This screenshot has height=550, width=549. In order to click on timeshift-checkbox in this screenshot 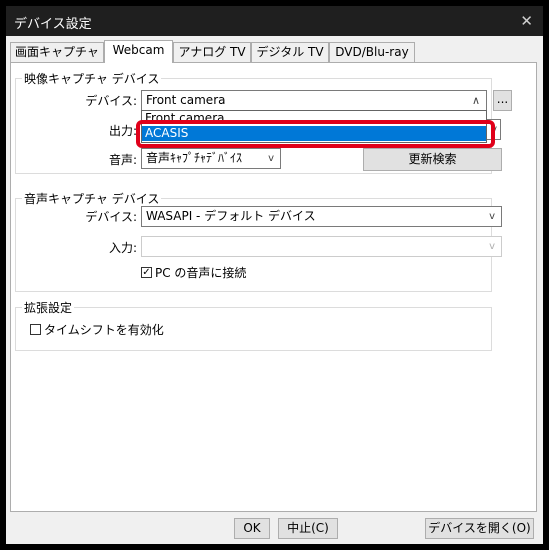, I will do `click(35, 329)`.